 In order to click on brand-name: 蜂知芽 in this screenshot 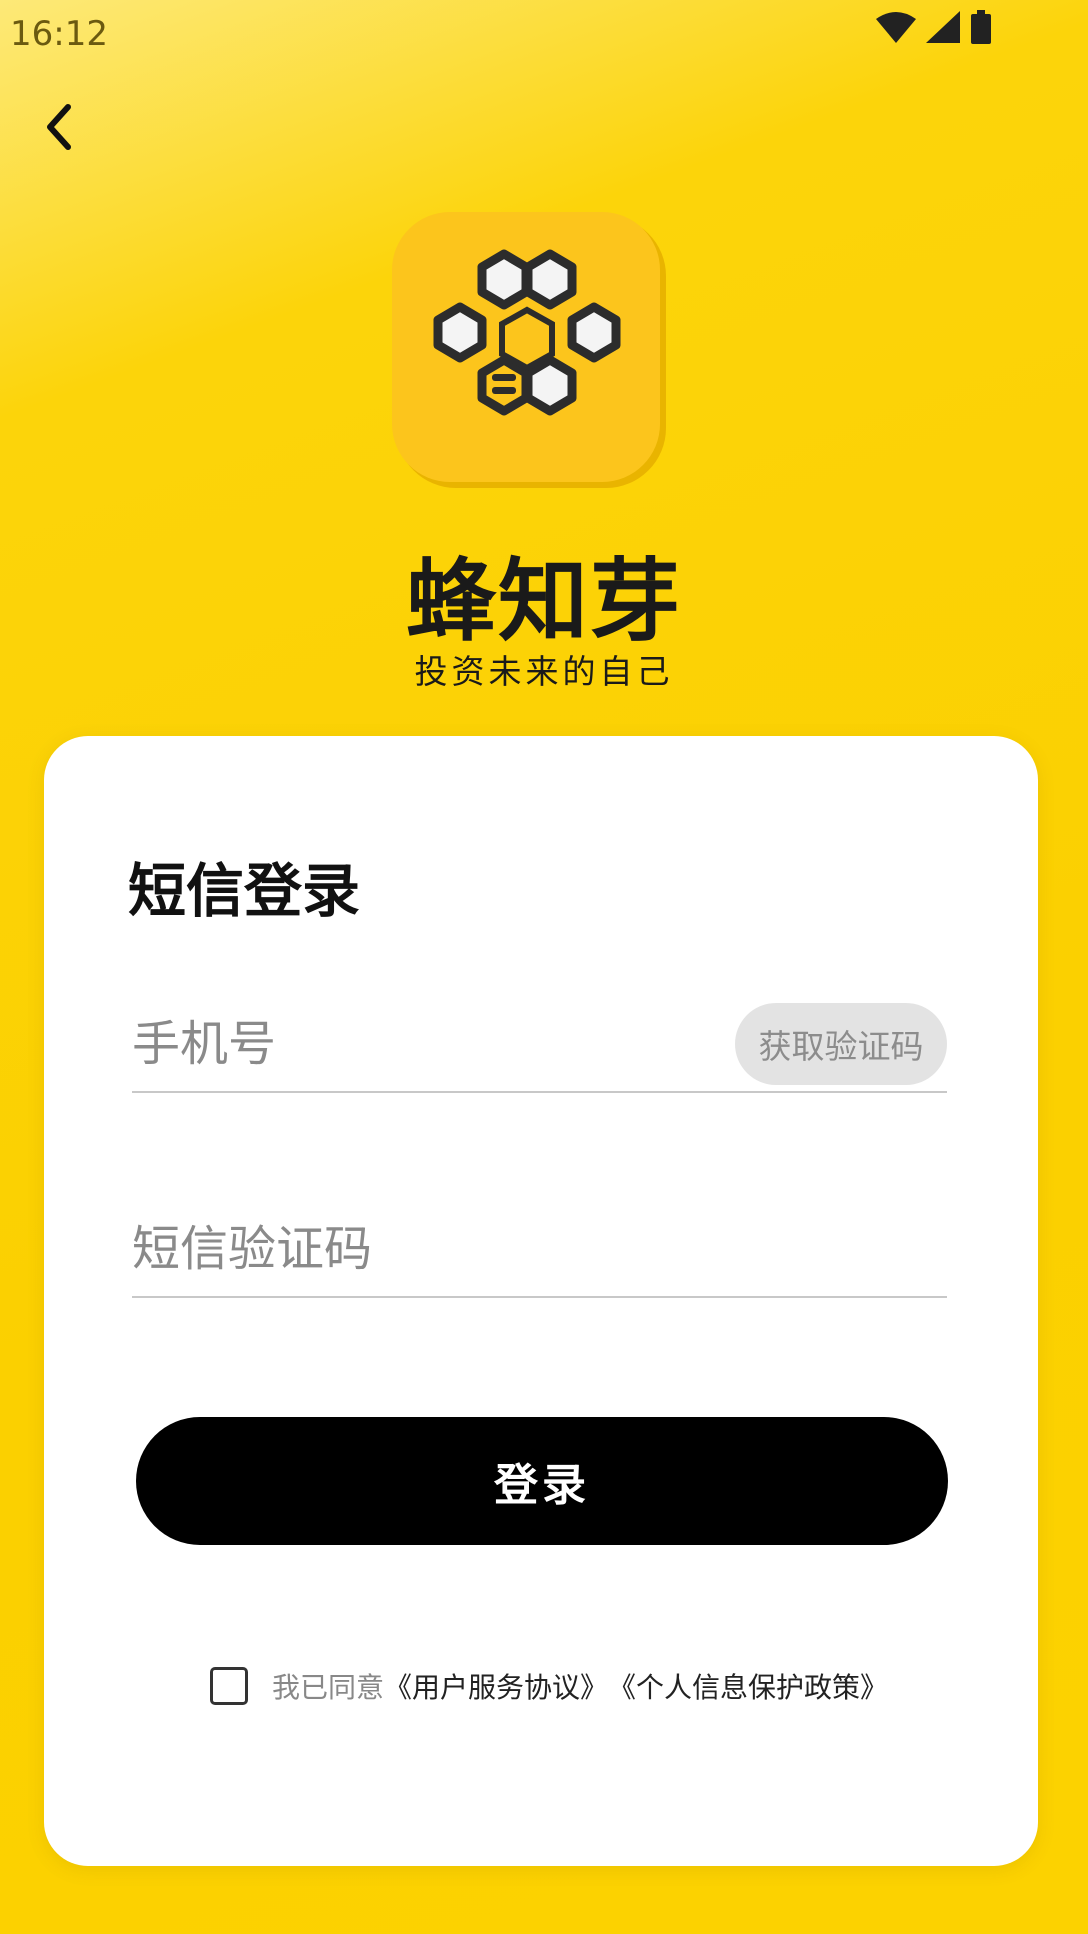, I will do `click(544, 601)`.